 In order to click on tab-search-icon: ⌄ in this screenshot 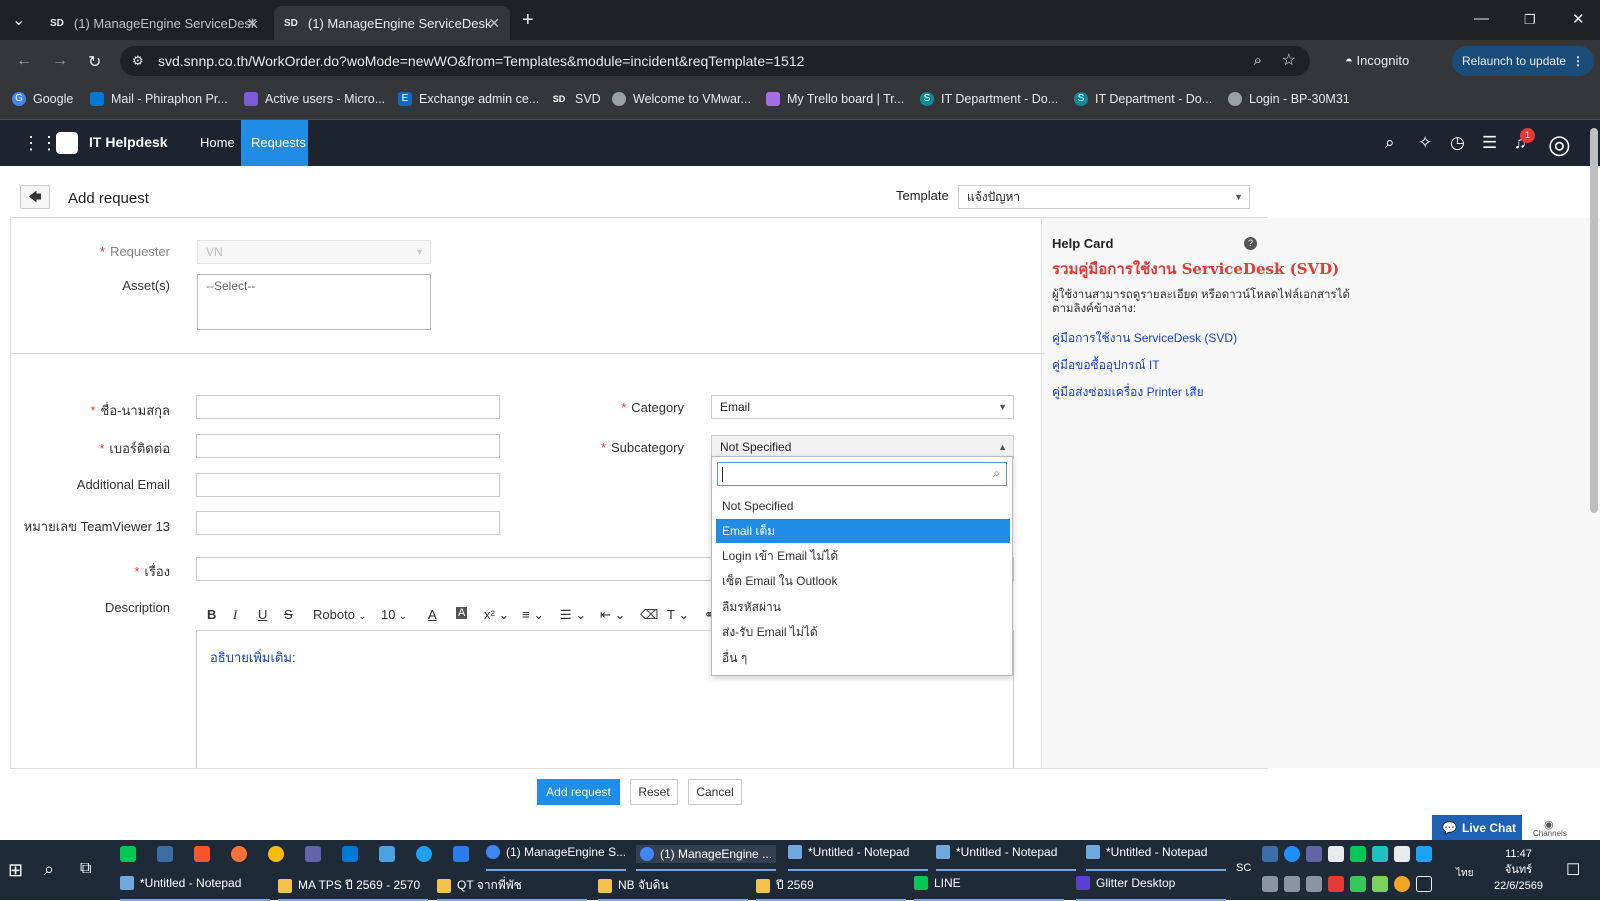, I will do `click(18, 20)`.